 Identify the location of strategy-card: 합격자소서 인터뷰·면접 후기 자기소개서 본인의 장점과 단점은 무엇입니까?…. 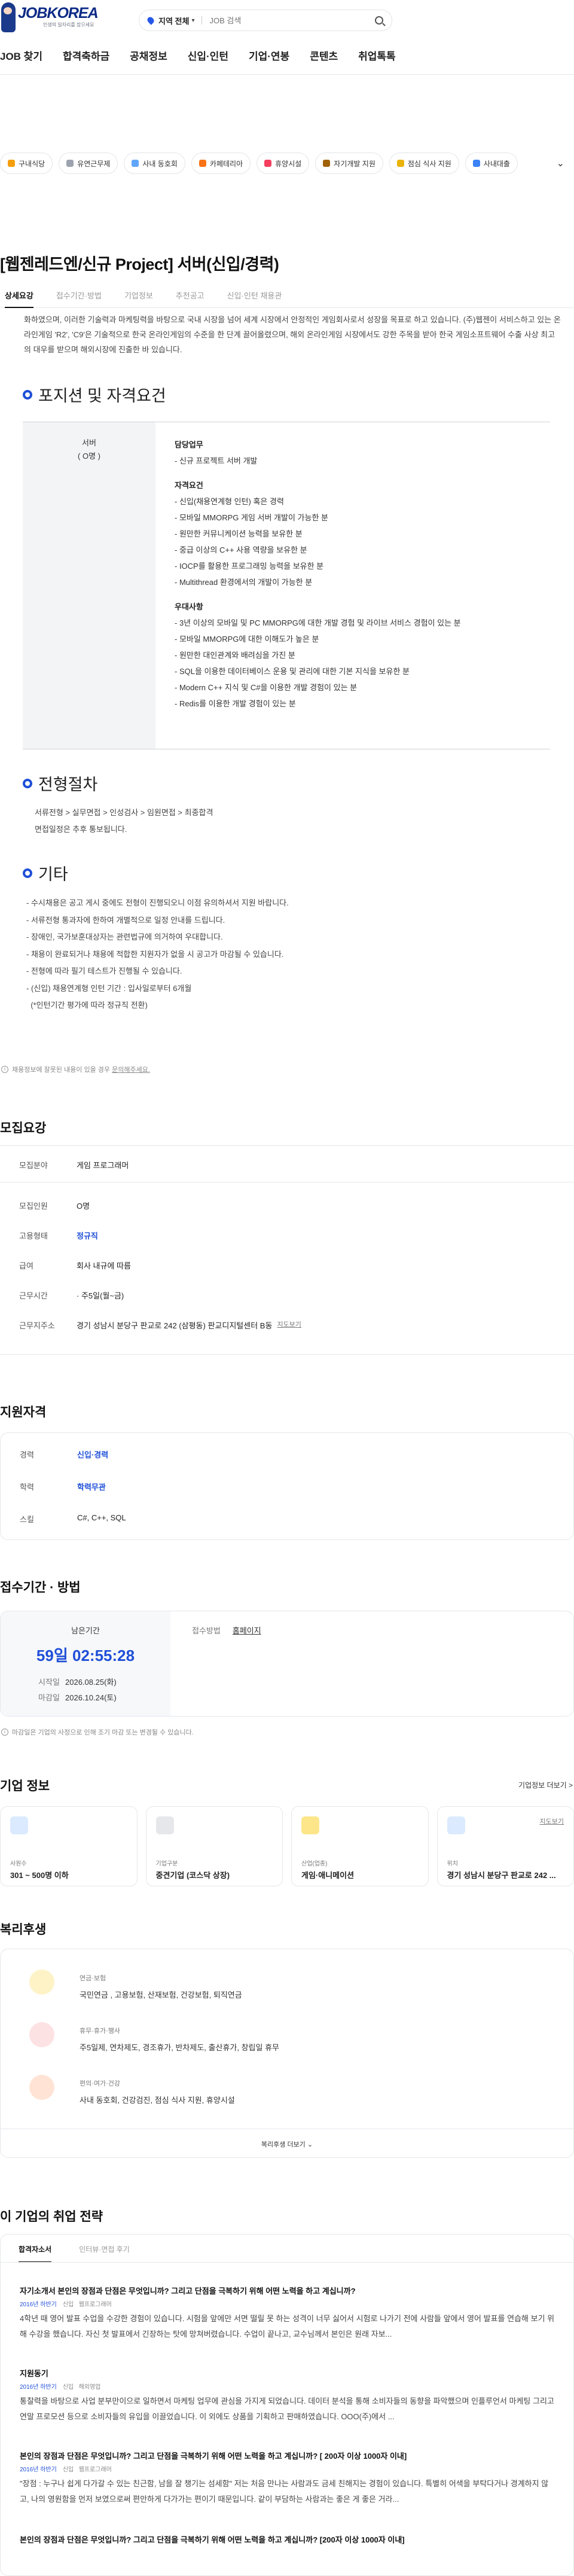
(287, 2405).